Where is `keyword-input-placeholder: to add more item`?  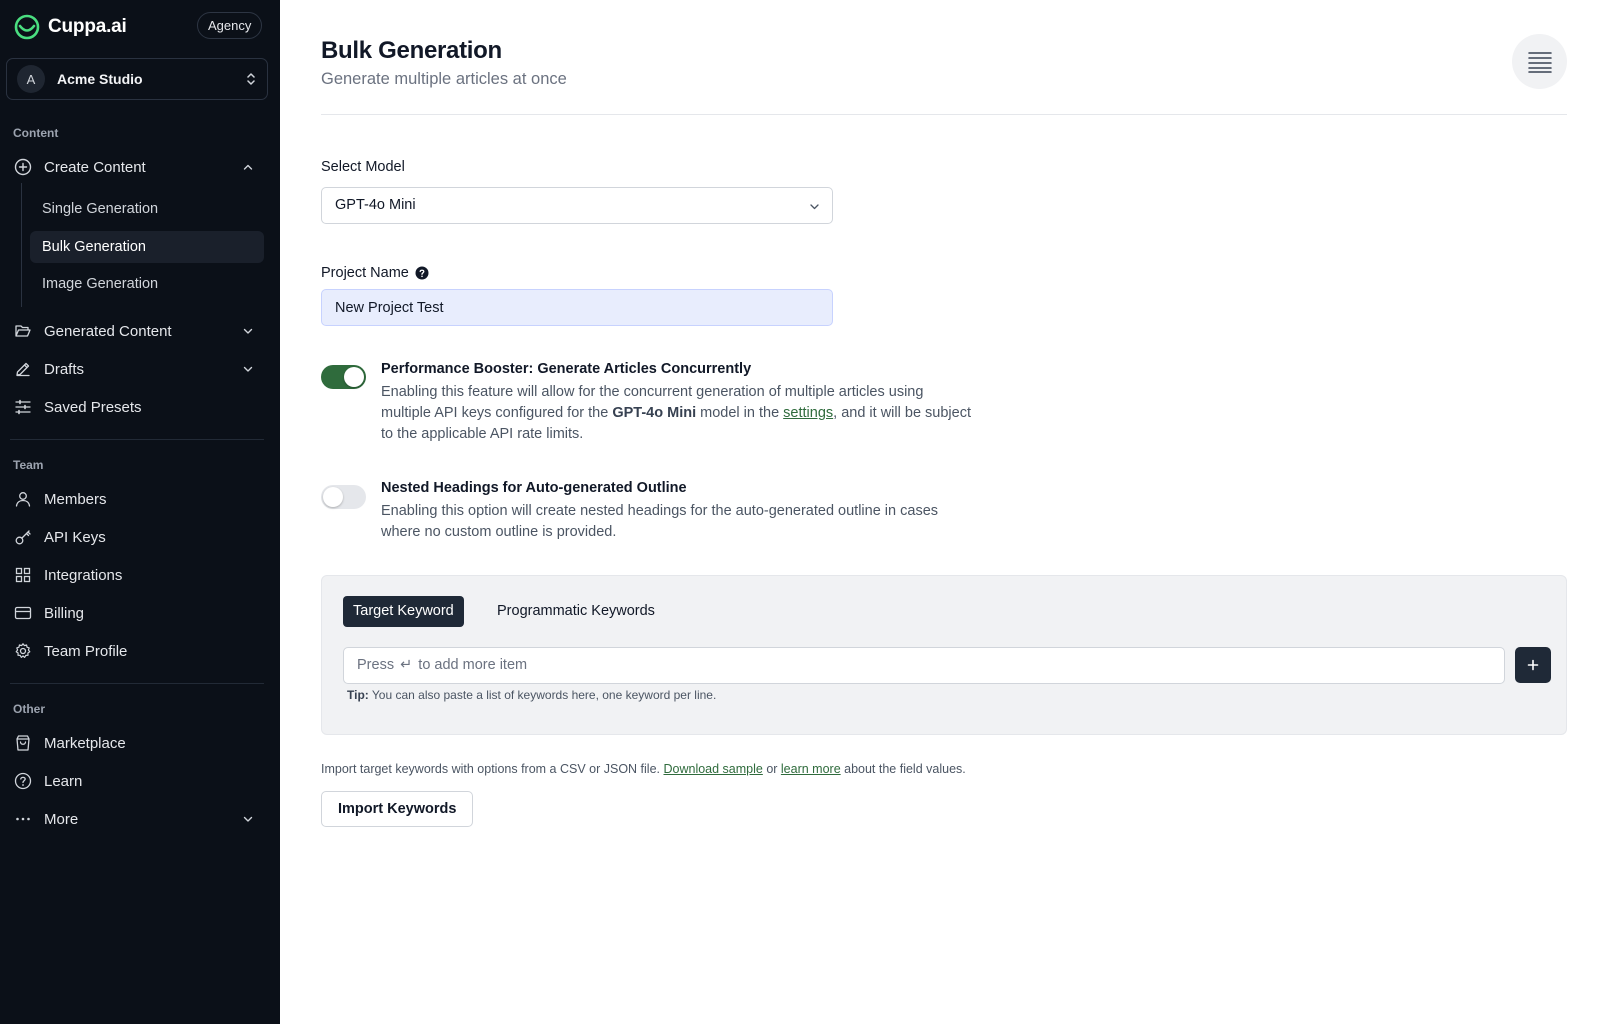
keyword-input-placeholder: to add more item is located at coordinates (473, 665).